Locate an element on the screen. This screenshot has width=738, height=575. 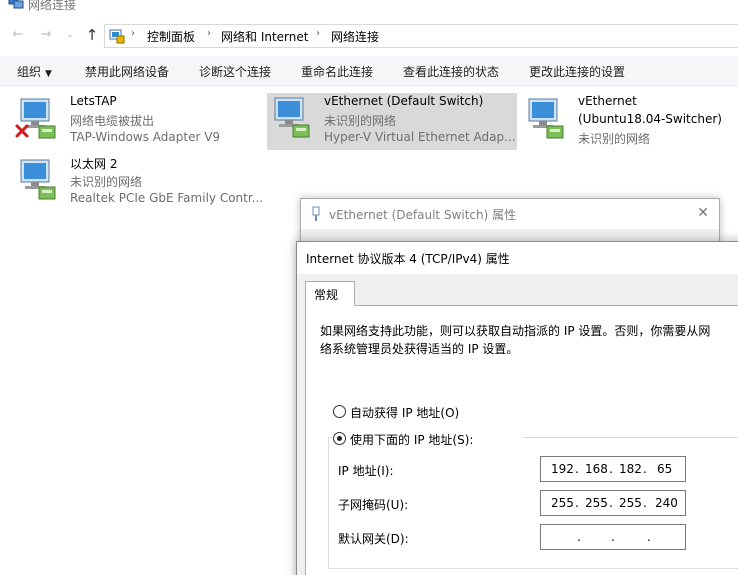
dialog-titlebar: vEthernet (Default Switch) 属性 ✕ is located at coordinates (510, 214).